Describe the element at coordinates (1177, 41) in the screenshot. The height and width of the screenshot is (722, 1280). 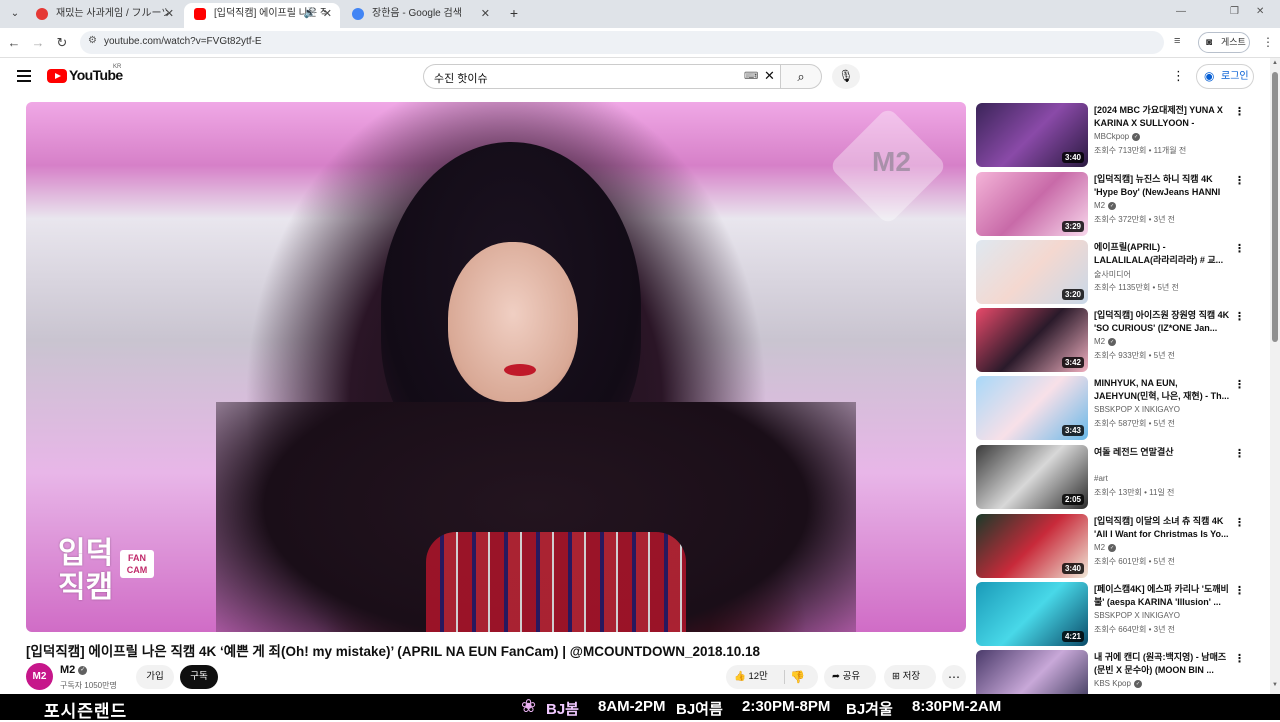
I see `reader-mode-icon: ≡` at that location.